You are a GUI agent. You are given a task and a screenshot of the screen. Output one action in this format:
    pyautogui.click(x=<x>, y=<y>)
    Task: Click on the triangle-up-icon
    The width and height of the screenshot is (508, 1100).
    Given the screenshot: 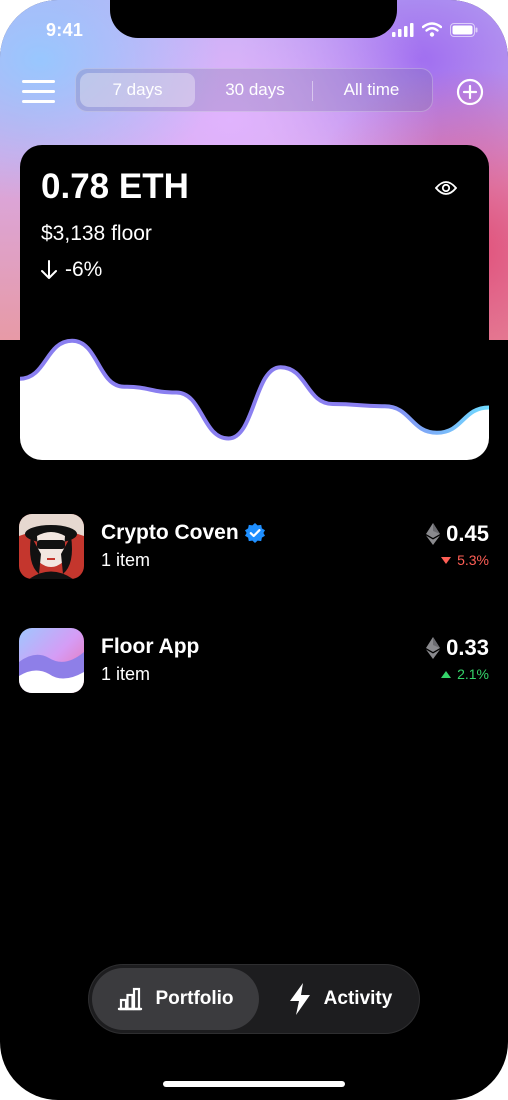 What is the action you would take?
    pyautogui.click(x=446, y=674)
    